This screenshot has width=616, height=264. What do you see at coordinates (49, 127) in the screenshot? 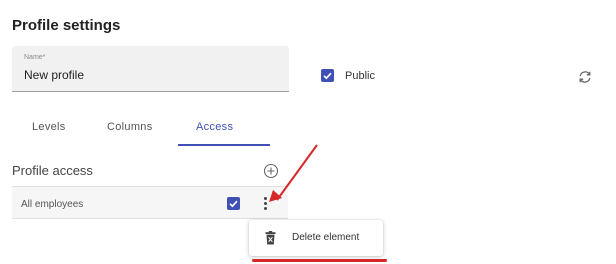
I see `tab-levels: Levels` at bounding box center [49, 127].